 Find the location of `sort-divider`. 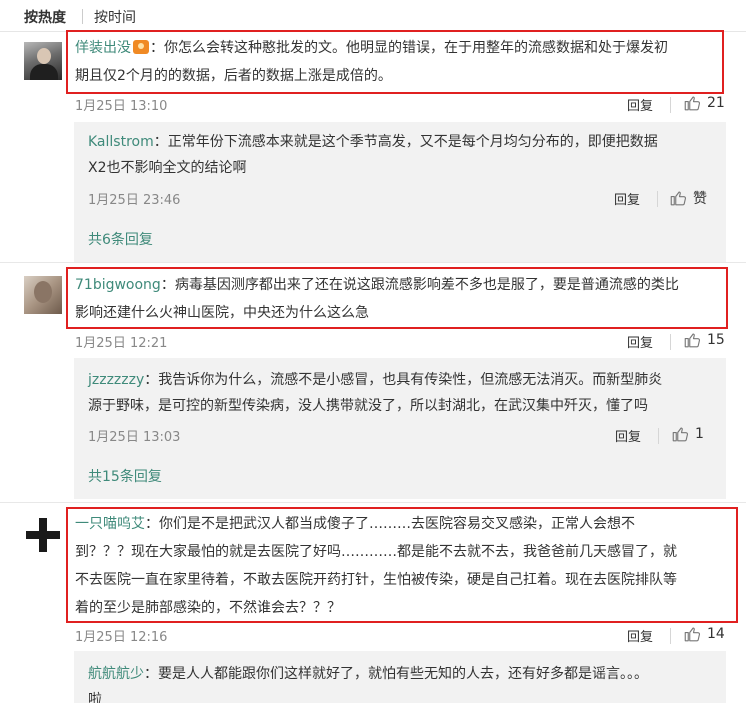

sort-divider is located at coordinates (82, 16).